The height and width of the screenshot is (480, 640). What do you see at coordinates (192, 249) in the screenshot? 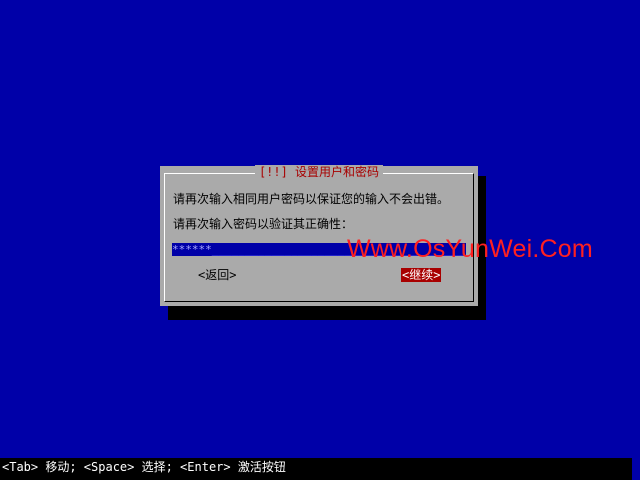
I see `password-masked-value: ******` at bounding box center [192, 249].